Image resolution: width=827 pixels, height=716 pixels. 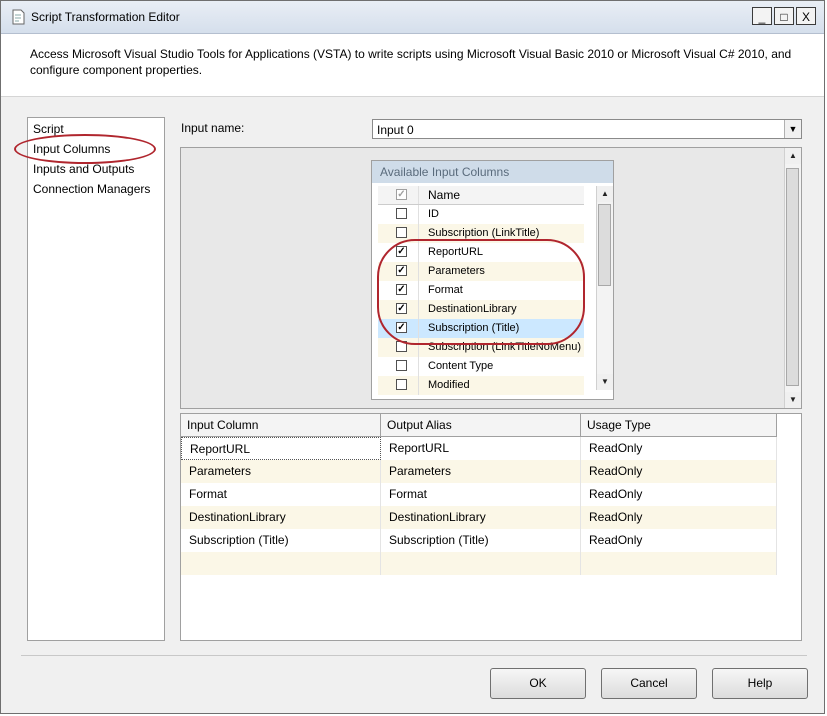 I want to click on mapping-row, so click(x=479, y=563).